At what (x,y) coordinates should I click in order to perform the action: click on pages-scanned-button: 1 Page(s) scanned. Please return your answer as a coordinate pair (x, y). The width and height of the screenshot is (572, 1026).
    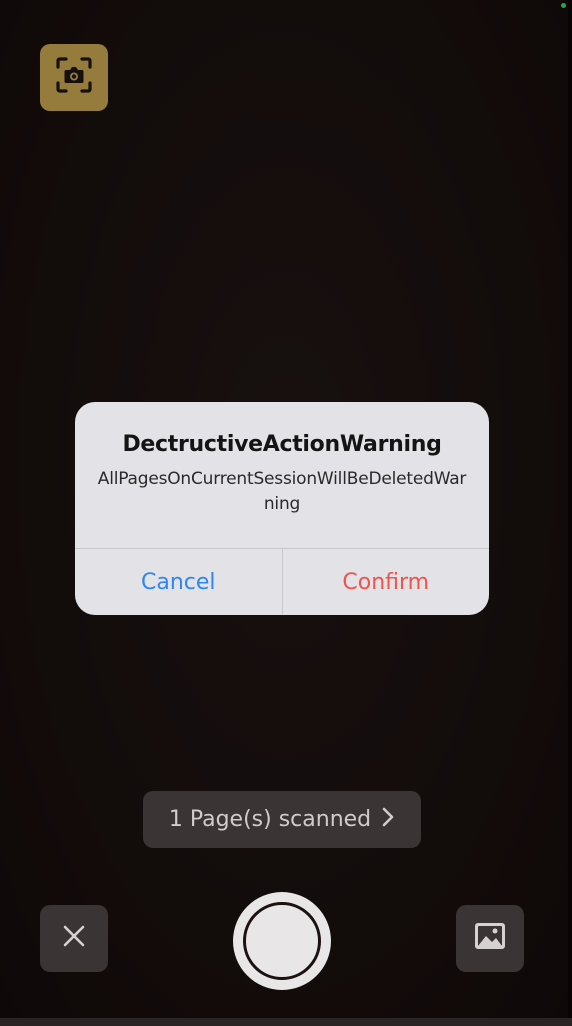
    Looking at the image, I should click on (282, 819).